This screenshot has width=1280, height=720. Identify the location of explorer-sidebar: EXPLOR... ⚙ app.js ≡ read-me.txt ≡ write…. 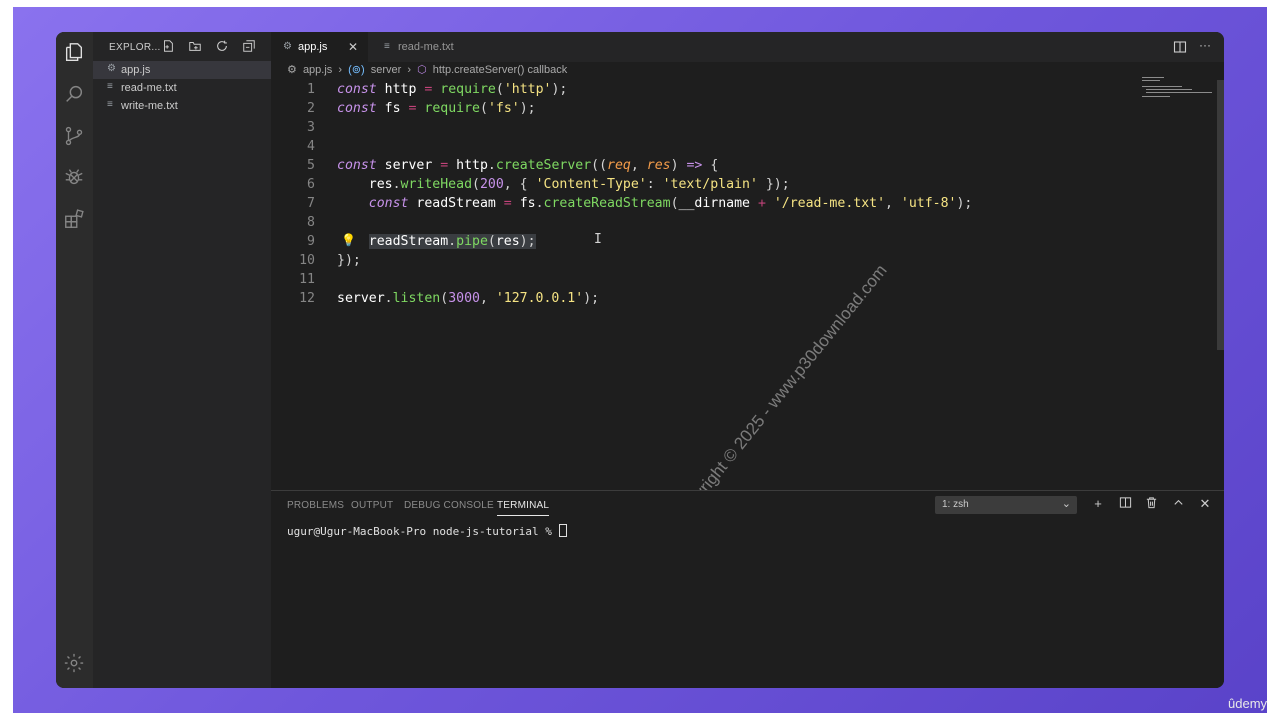
(182, 360).